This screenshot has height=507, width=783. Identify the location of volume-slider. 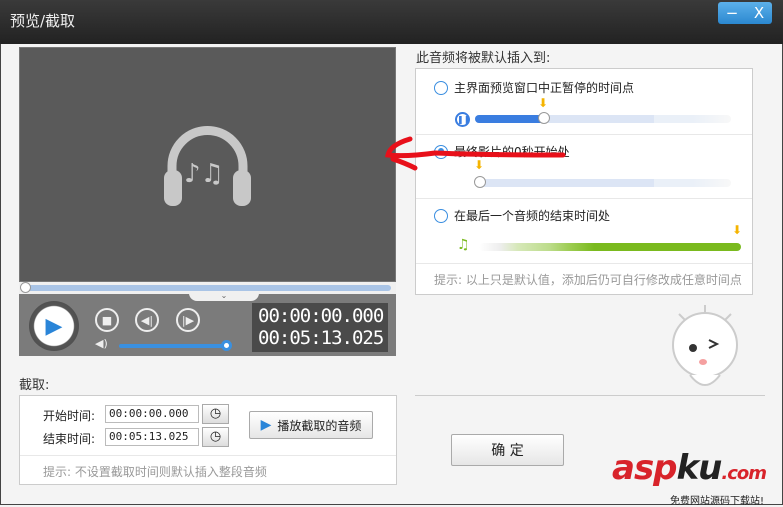
(174, 346).